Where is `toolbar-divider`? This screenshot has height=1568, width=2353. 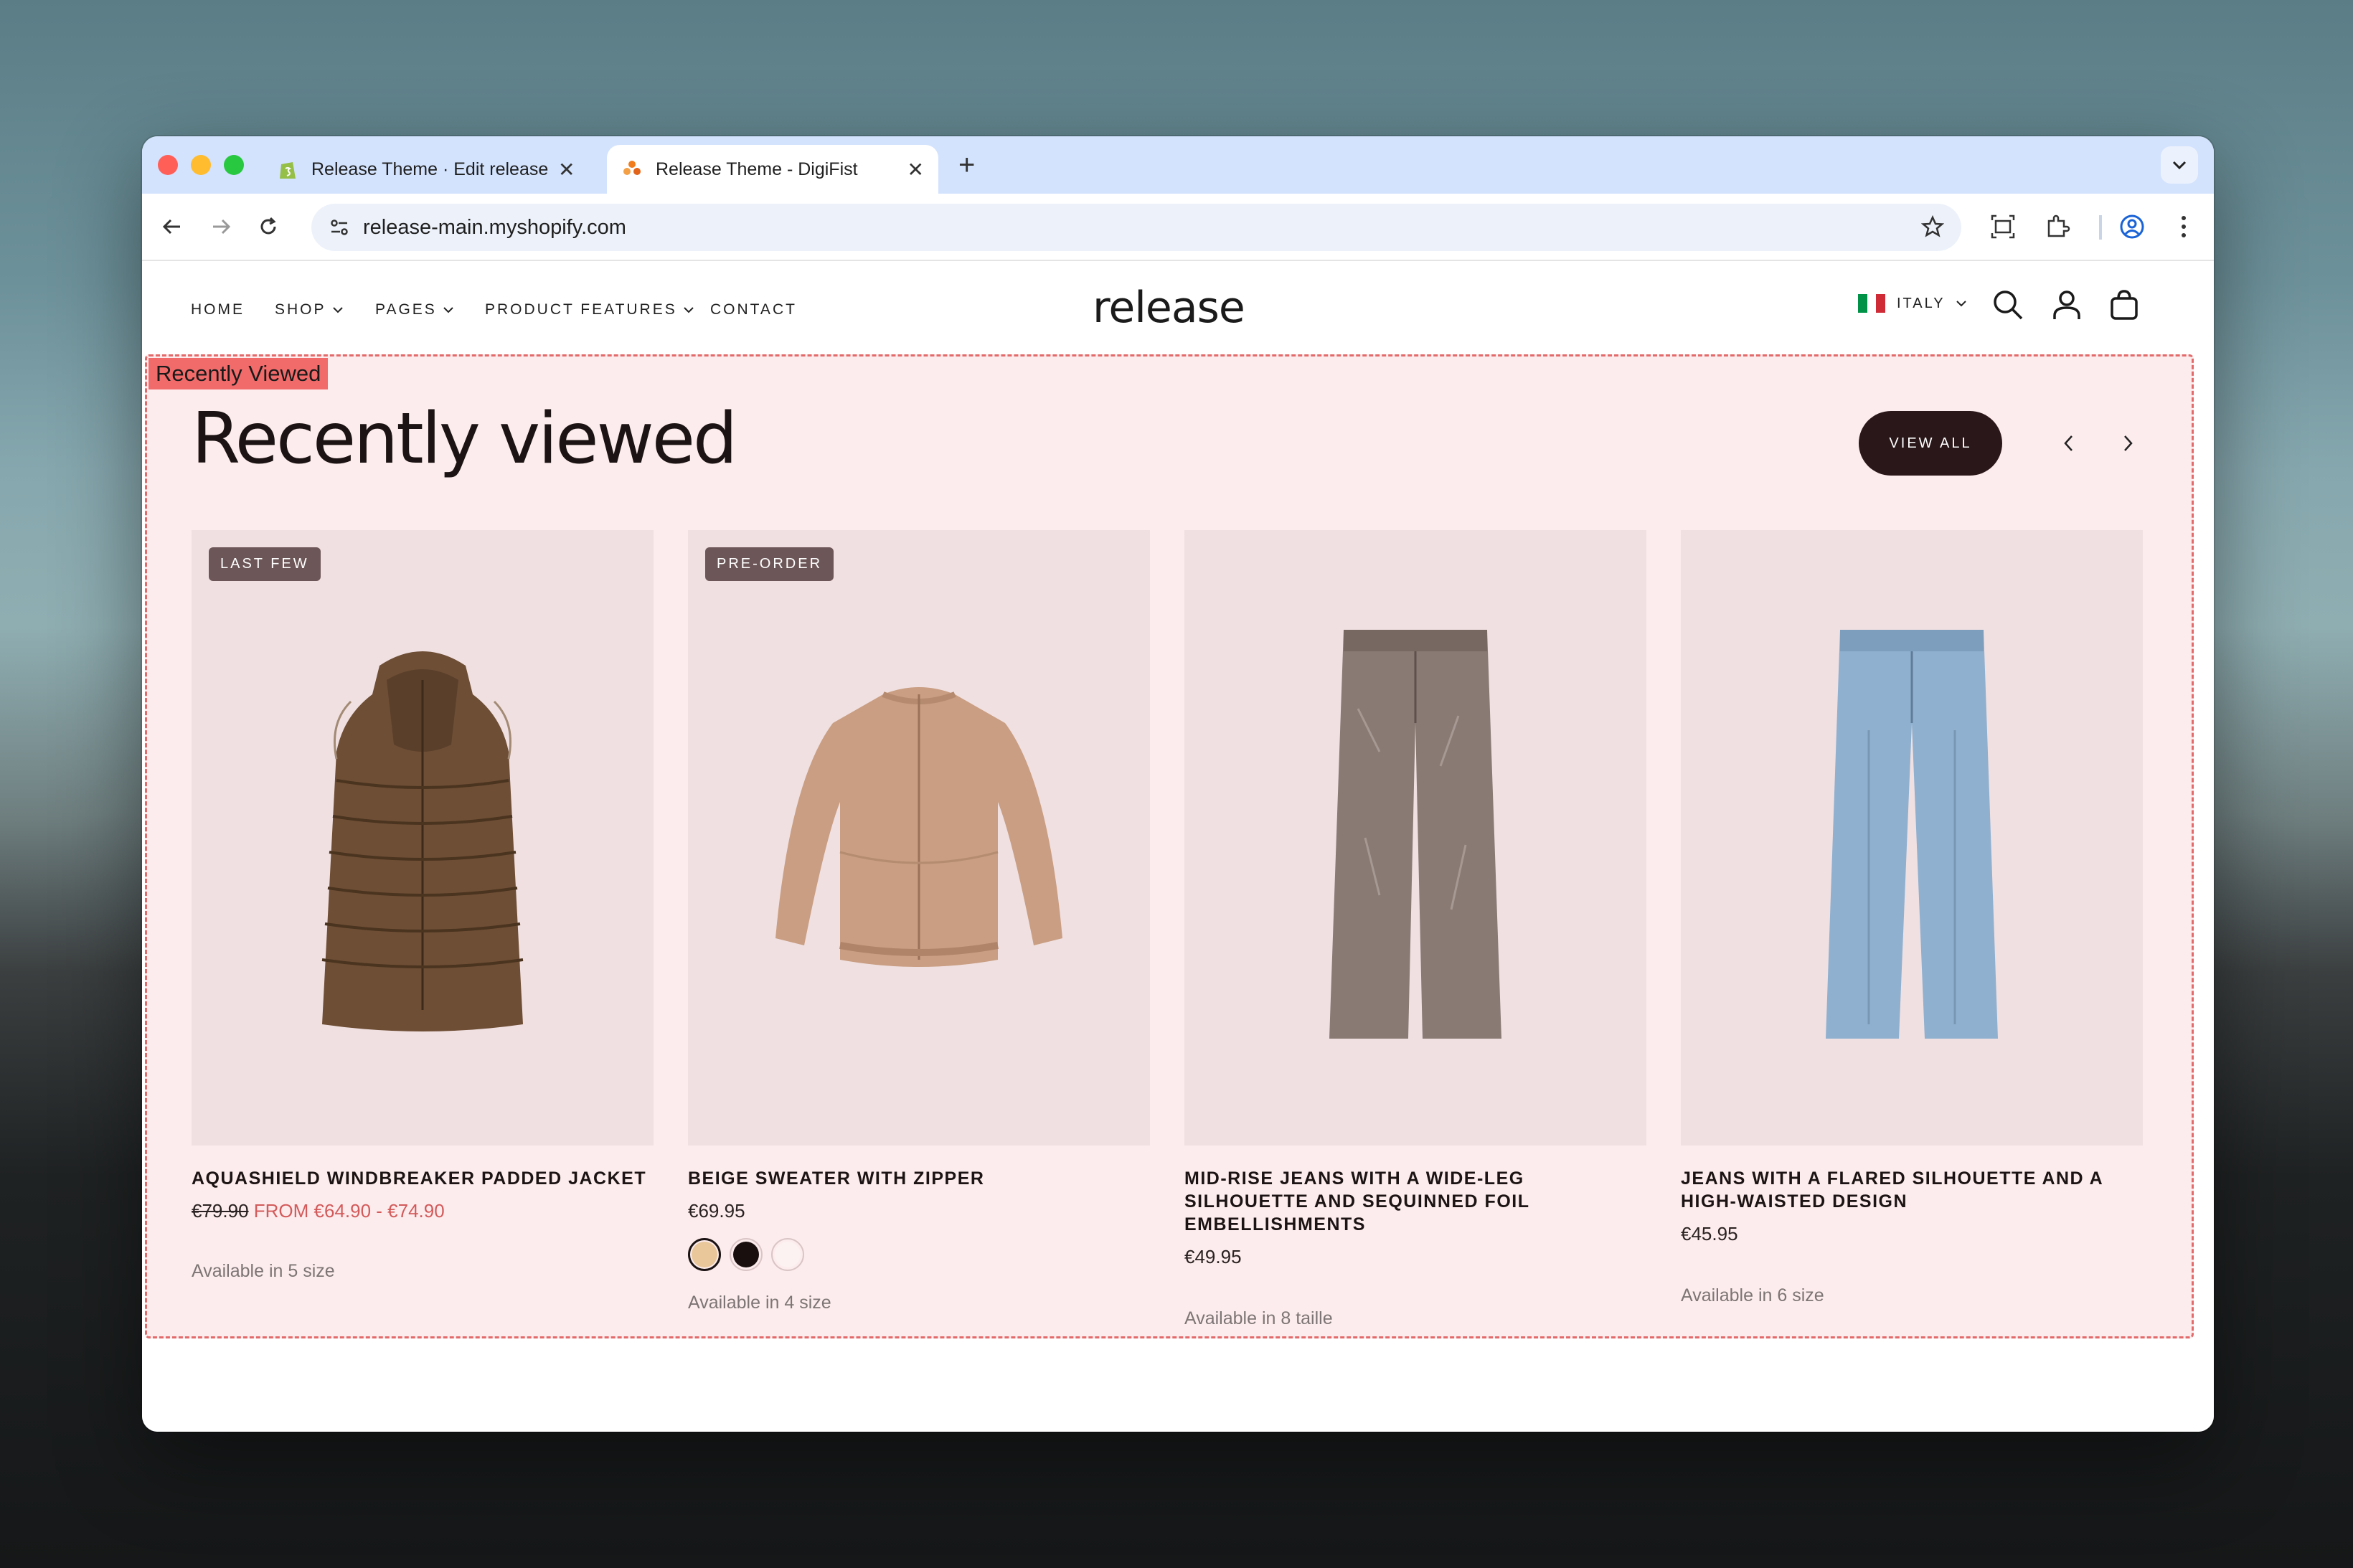
toolbar-divider is located at coordinates (2100, 228).